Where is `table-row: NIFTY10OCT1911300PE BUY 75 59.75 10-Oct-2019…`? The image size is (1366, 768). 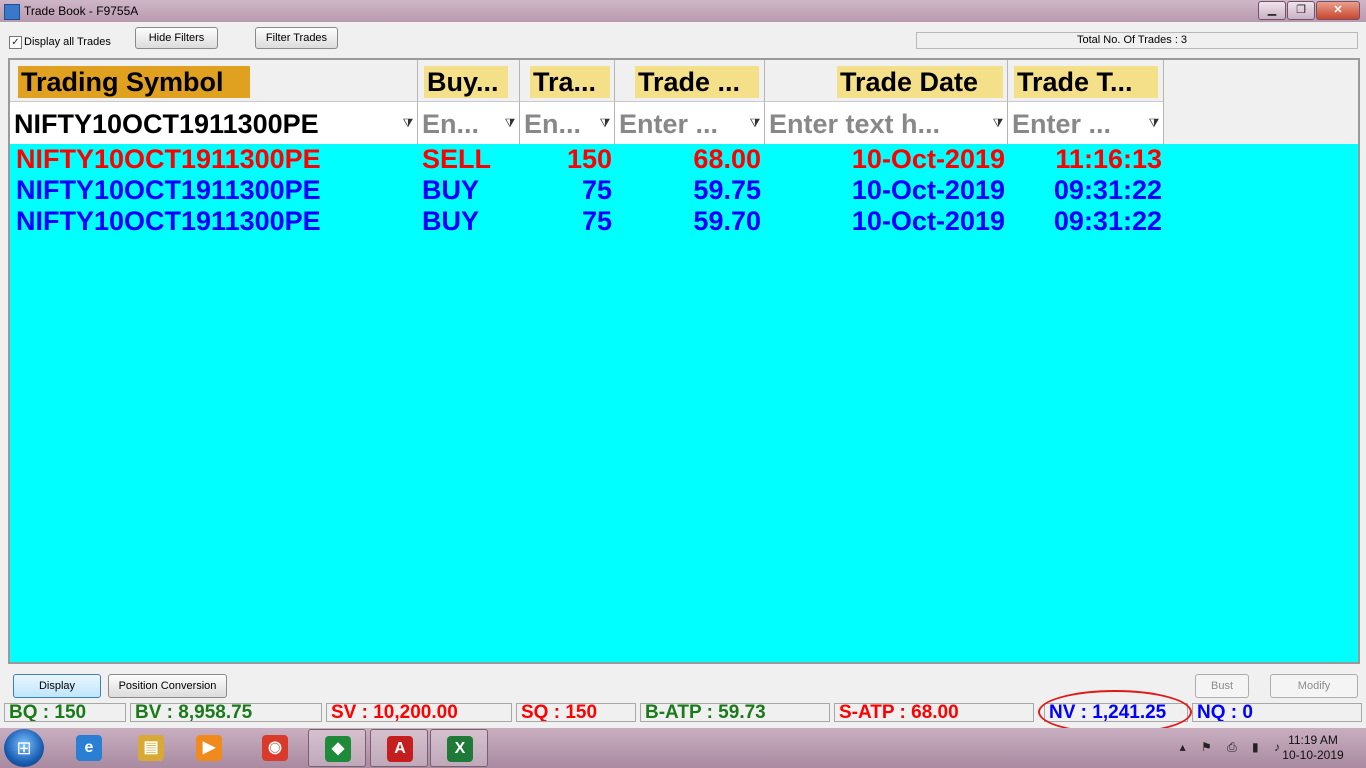
table-row: NIFTY10OCT1911300PE BUY 75 59.75 10-Oct-2019… is located at coordinates (684, 190).